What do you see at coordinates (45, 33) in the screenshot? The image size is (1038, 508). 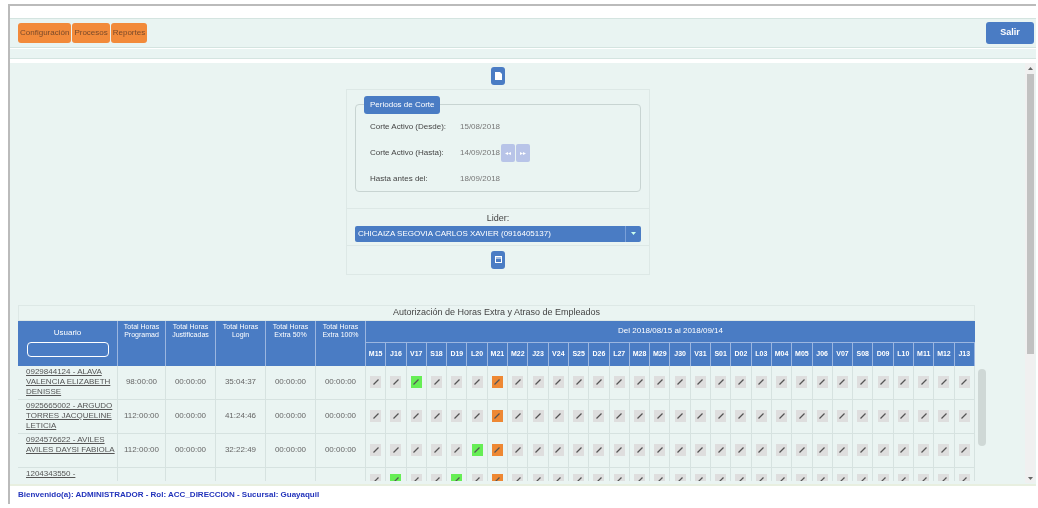 I see `menu-button: Configuración` at bounding box center [45, 33].